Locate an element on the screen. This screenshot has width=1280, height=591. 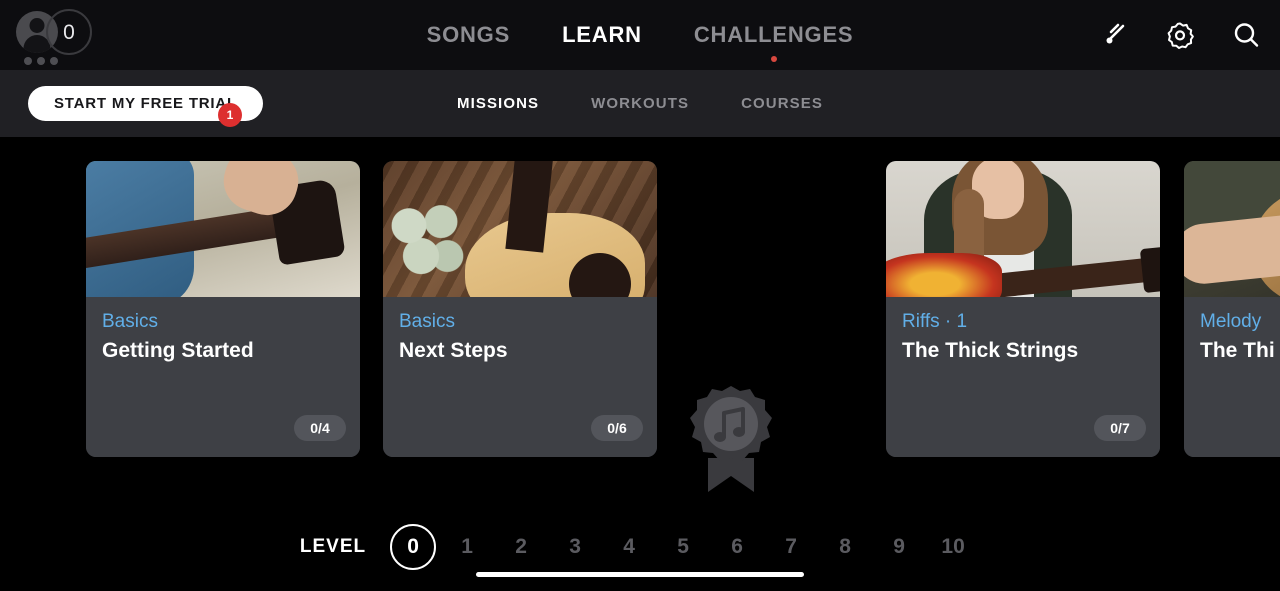
level-label: LEVEL is located at coordinates (333, 546).